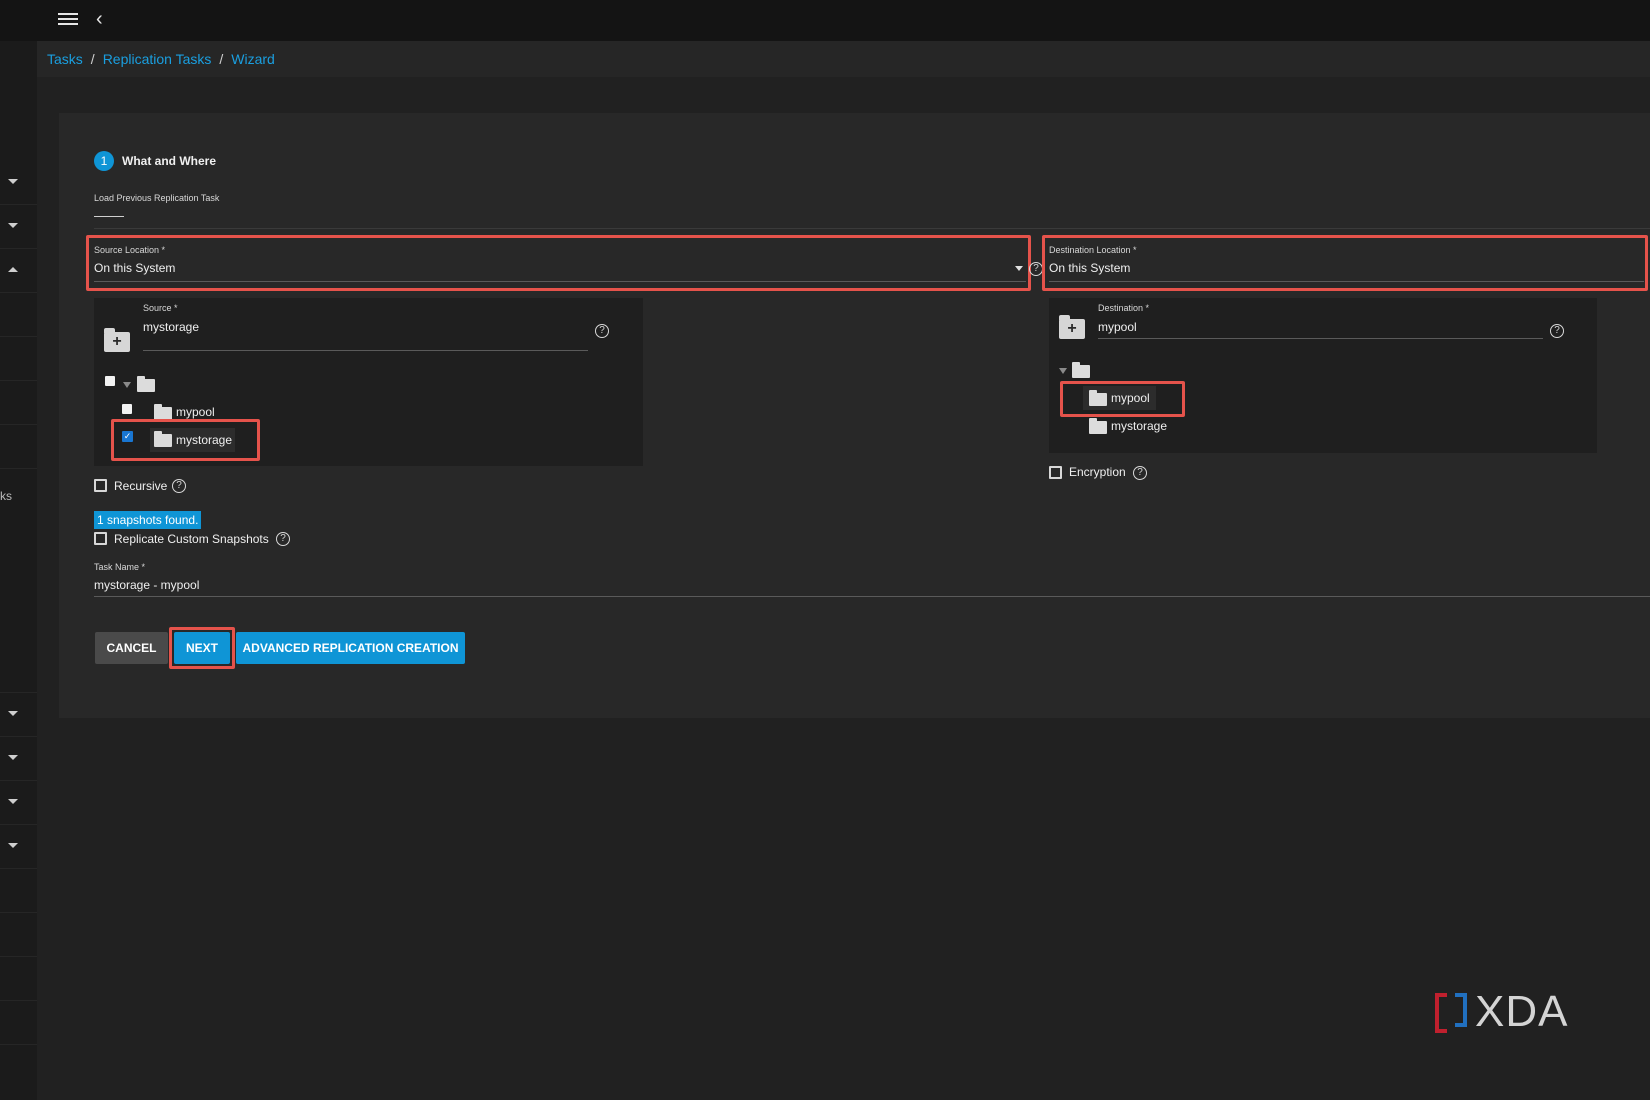 This screenshot has height=1100, width=1650. I want to click on task-name-underline, so click(872, 596).